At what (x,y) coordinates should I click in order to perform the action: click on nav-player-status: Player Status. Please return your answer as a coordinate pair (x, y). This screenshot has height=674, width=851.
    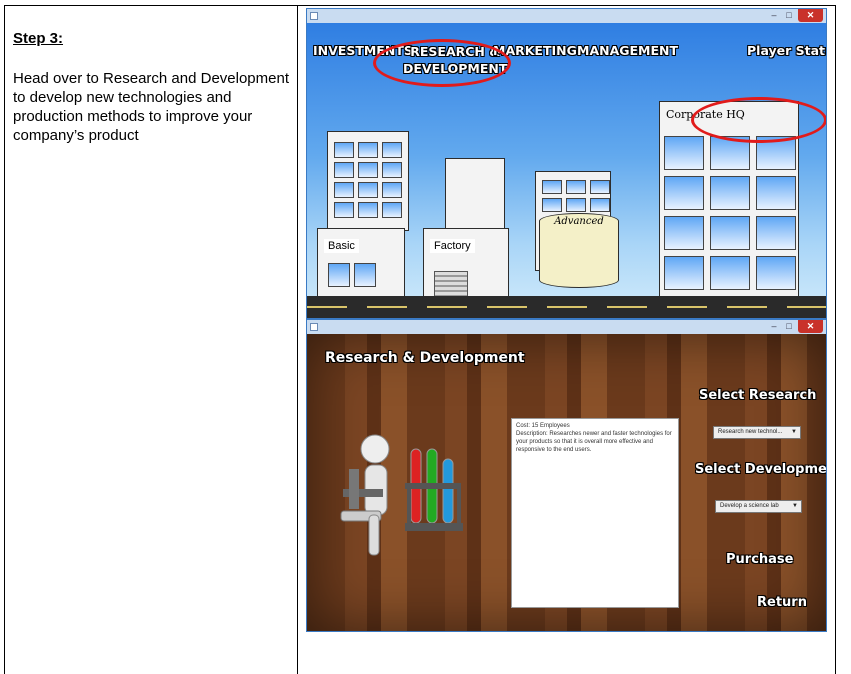
    Looking at the image, I should click on (786, 50).